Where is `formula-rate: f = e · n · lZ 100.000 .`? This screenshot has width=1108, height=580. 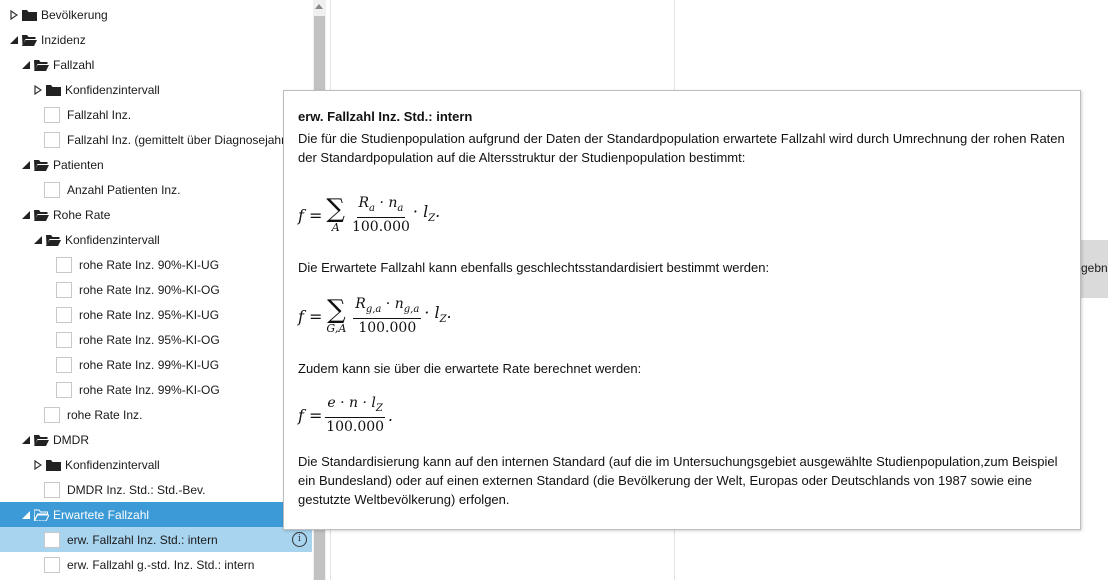 formula-rate: f = e · n · lZ 100.000 . is located at coordinates (682, 415).